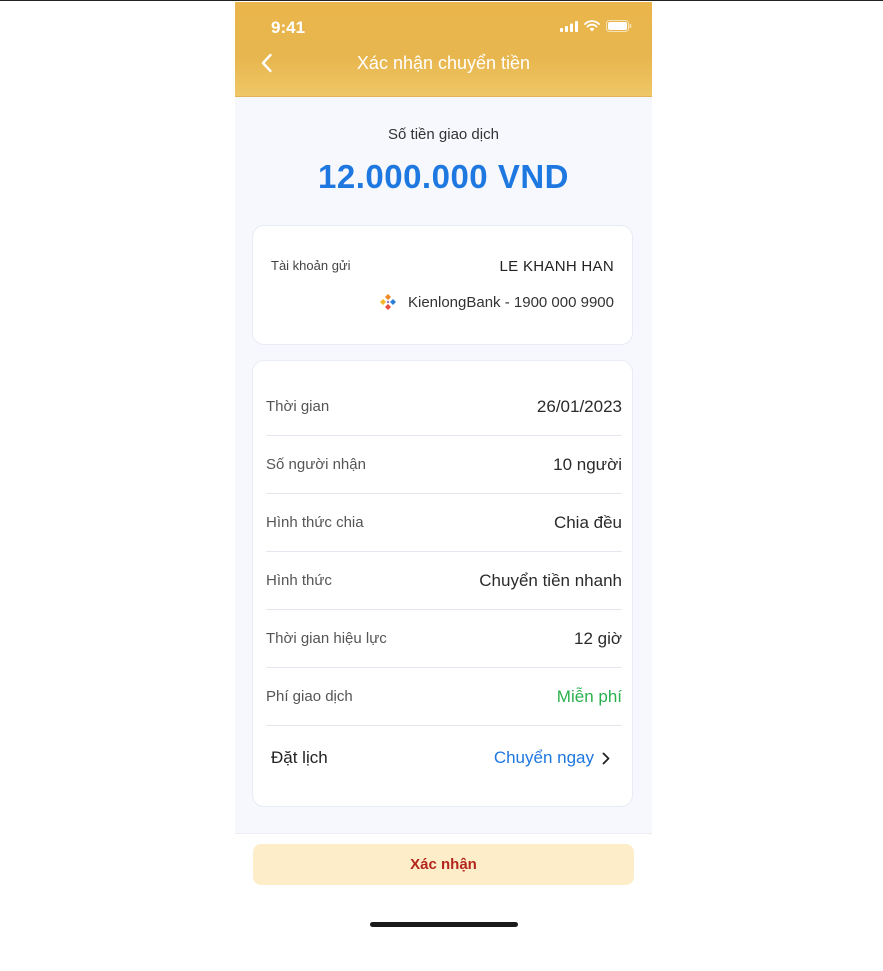 This screenshot has width=883, height=971. What do you see at coordinates (444, 407) in the screenshot?
I see `detail-row-time: Thời gian 26/01/2023` at bounding box center [444, 407].